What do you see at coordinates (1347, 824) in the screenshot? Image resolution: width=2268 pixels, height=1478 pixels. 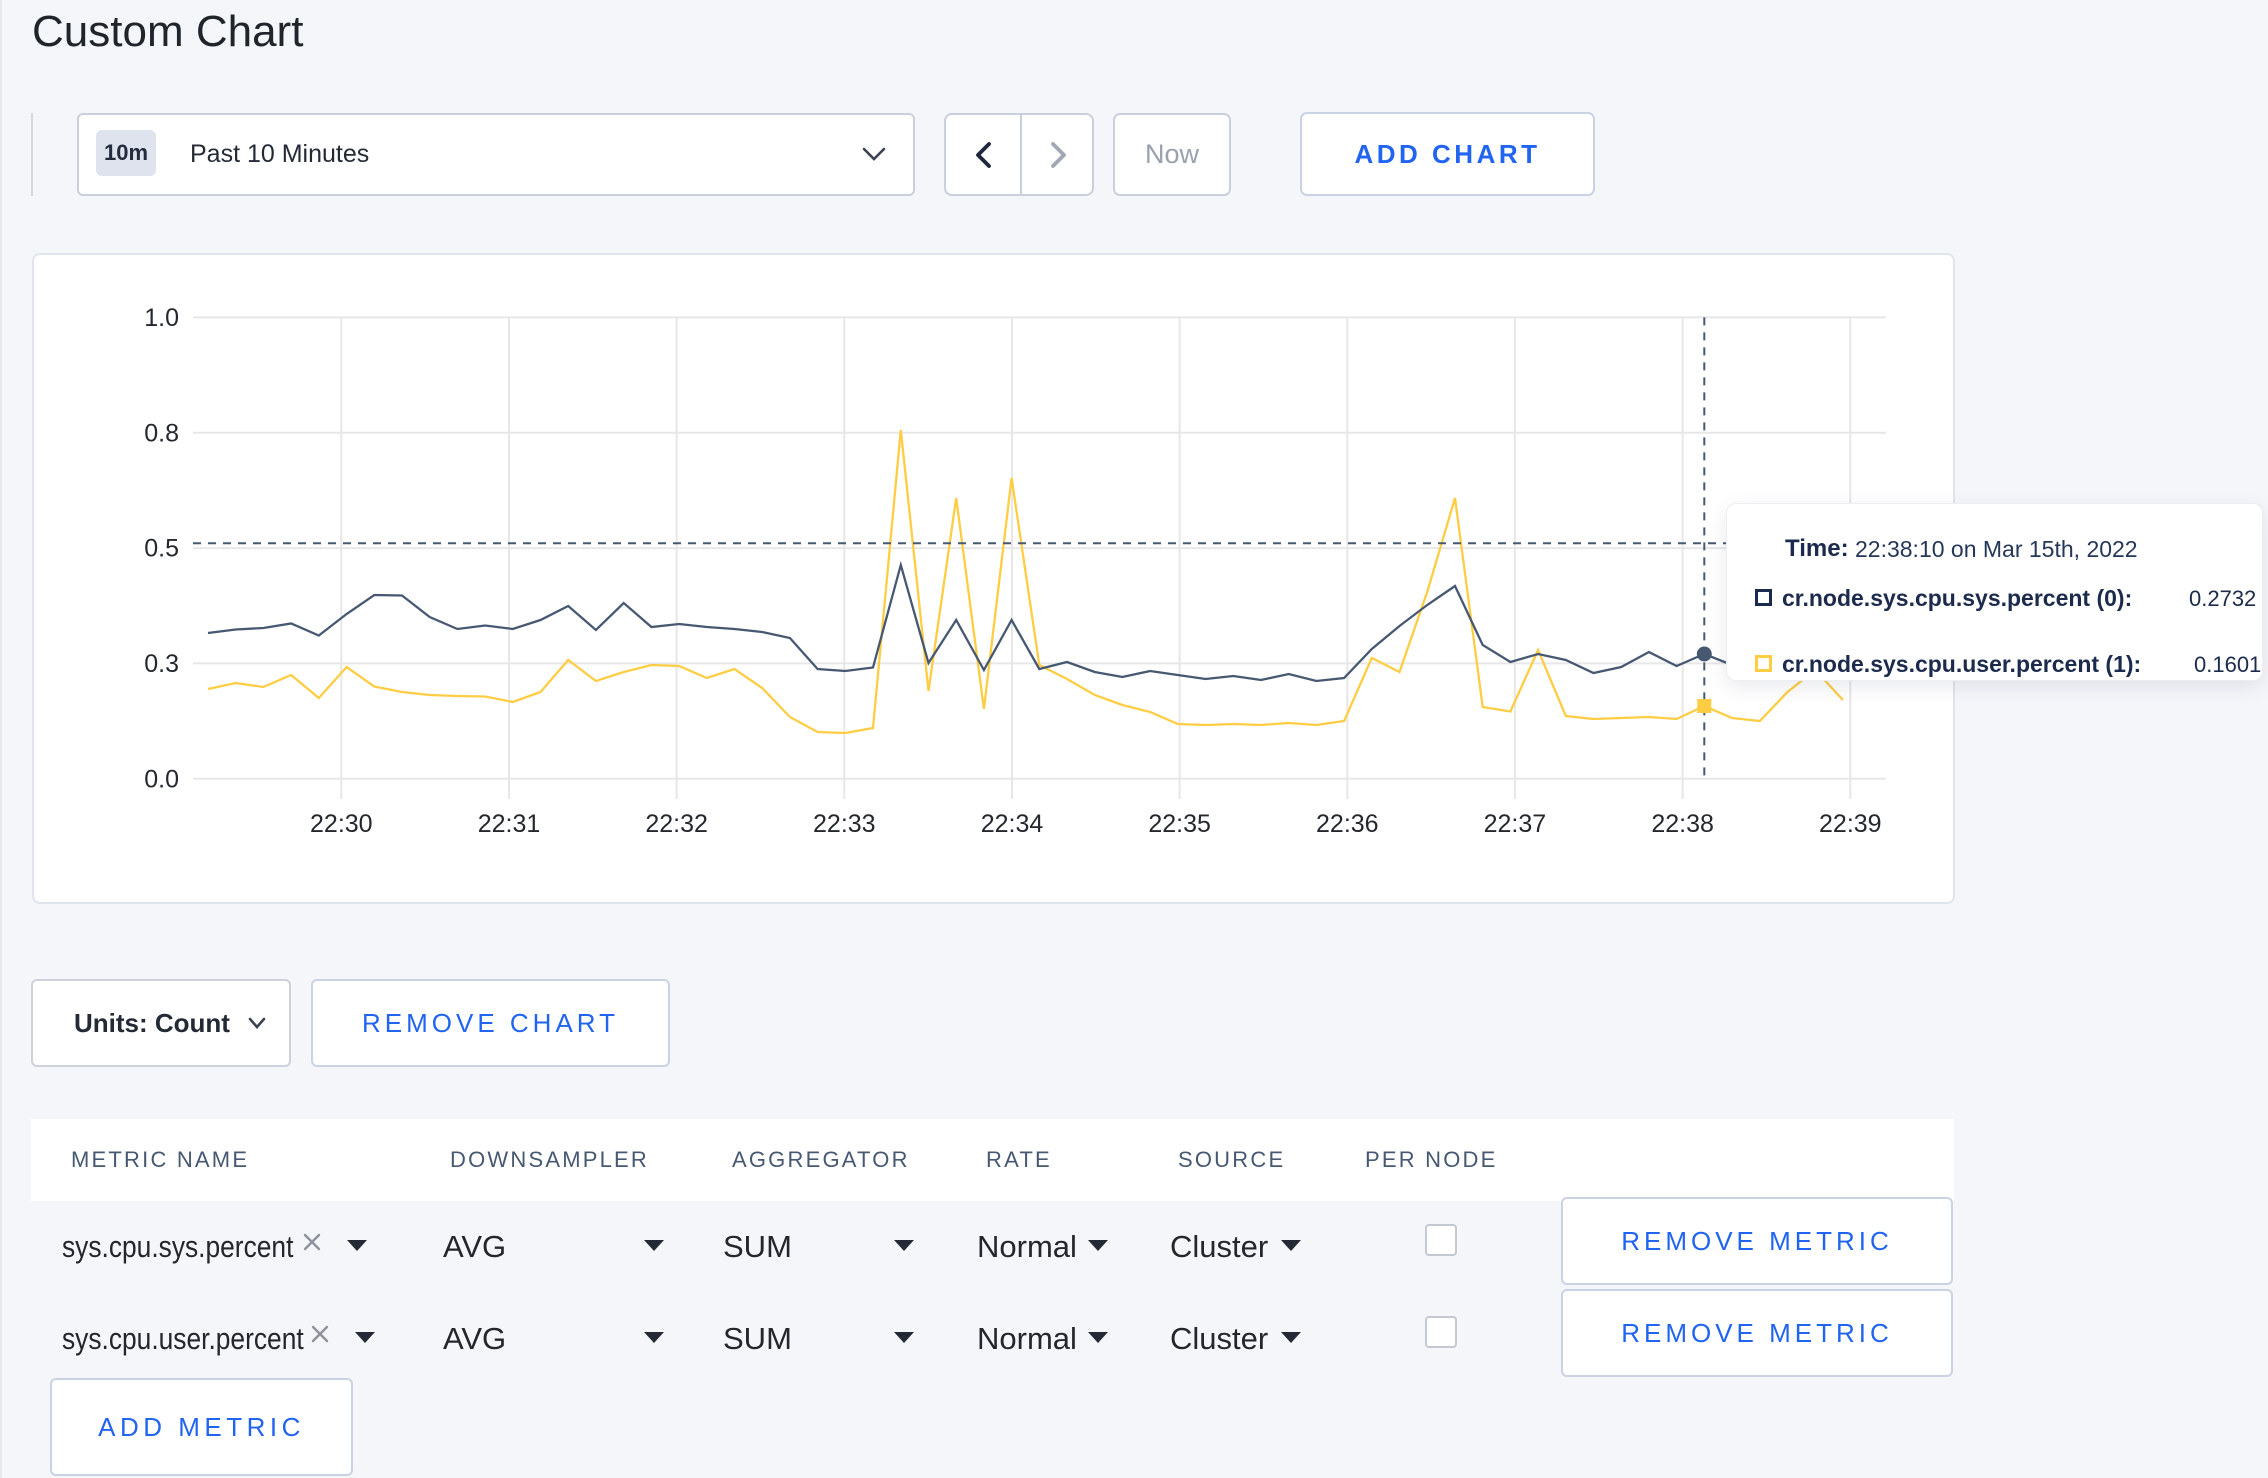 I see `svg-text: 22:36` at bounding box center [1347, 824].